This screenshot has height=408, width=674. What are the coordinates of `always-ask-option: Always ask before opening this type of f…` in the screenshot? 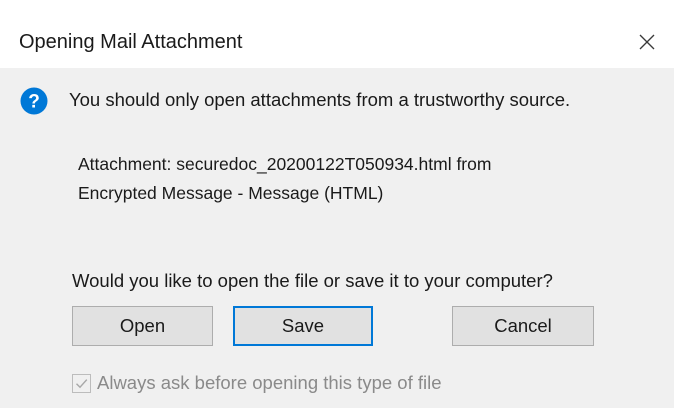 It's located at (257, 383).